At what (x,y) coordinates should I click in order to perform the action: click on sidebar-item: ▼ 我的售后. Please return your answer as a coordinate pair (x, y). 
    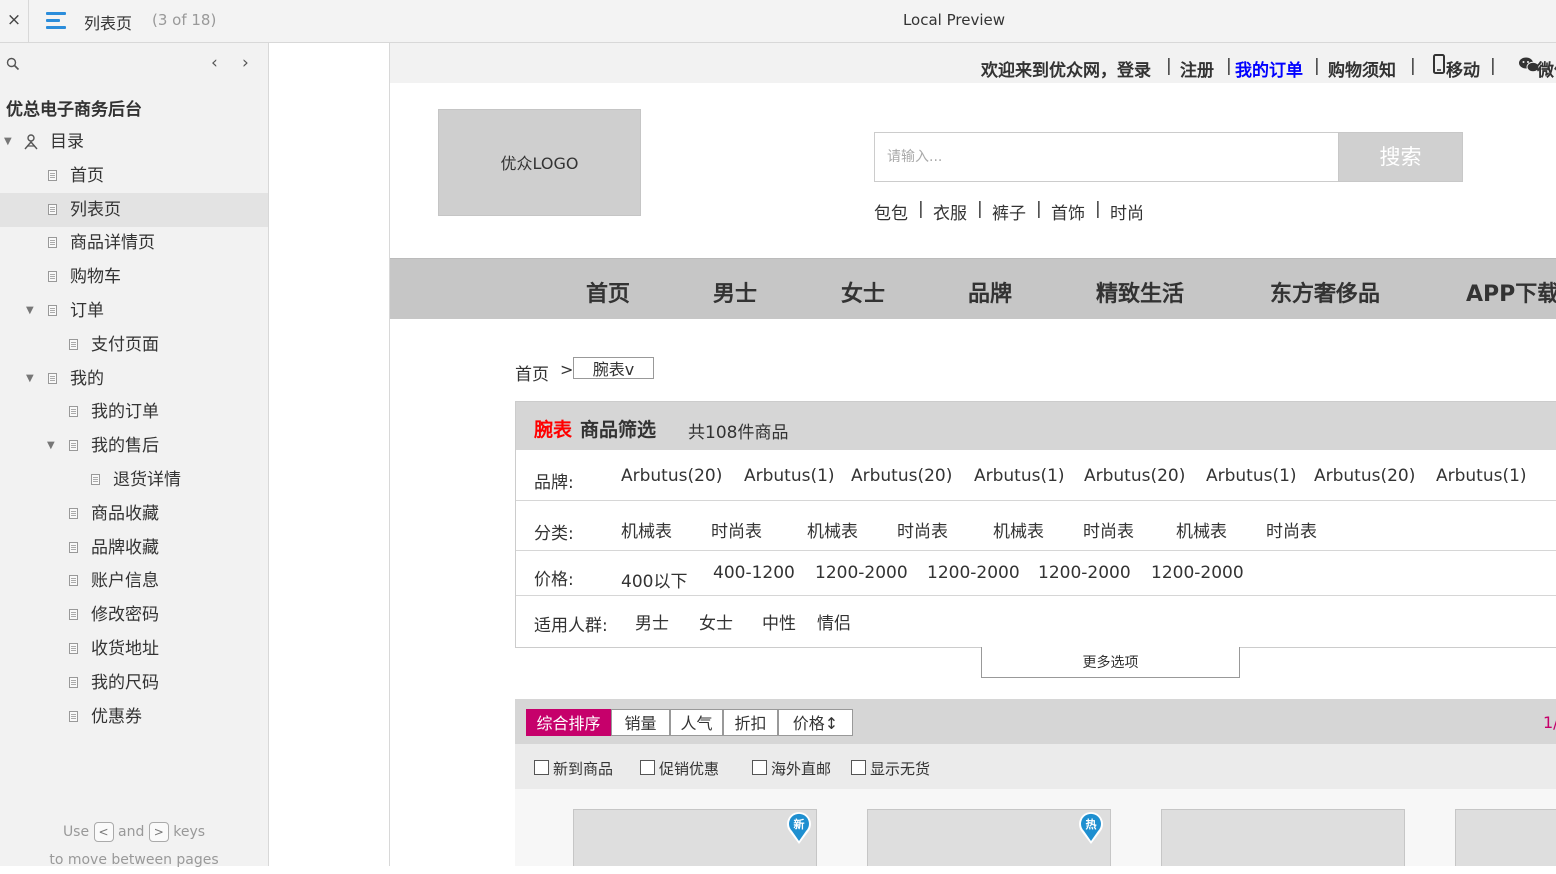
    Looking at the image, I should click on (134, 446).